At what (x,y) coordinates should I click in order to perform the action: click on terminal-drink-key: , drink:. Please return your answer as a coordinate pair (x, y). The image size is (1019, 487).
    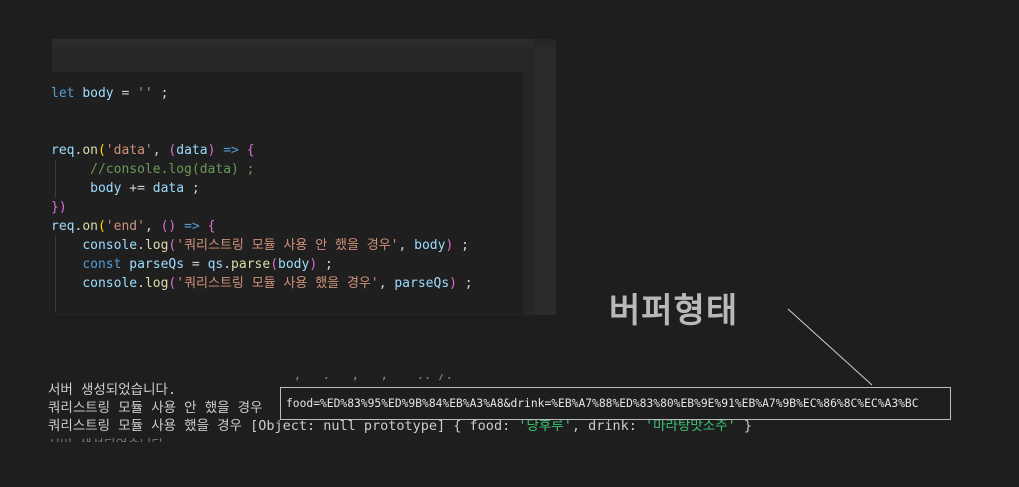
    Looking at the image, I should click on (608, 426).